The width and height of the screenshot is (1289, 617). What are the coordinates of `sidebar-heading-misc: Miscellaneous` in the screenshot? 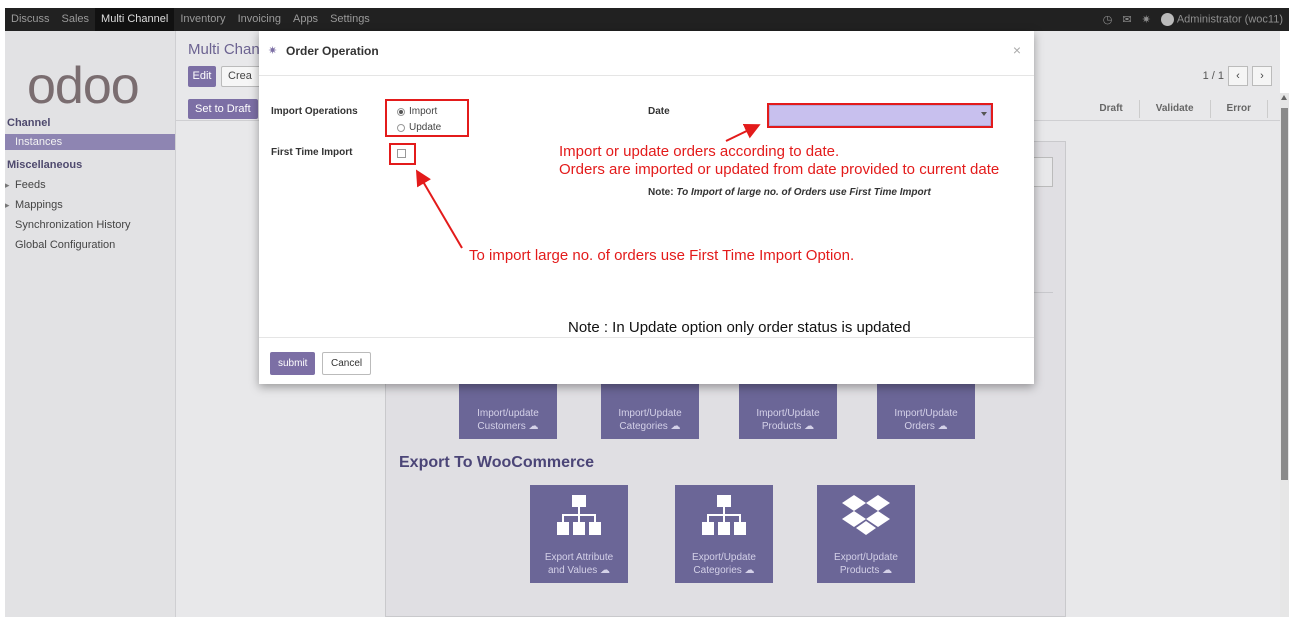 It's located at (45, 165).